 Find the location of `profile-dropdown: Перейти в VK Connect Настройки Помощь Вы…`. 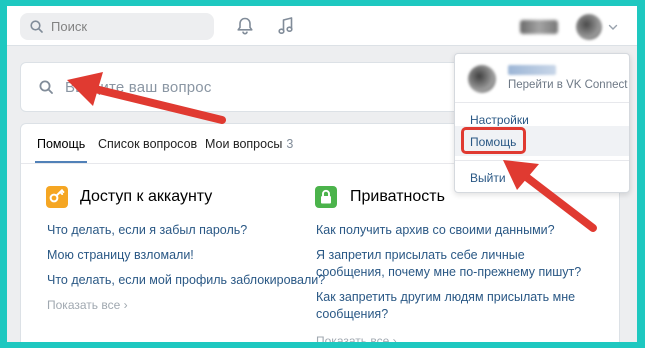

profile-dropdown: Перейти в VK Connect Настройки Помощь Вы… is located at coordinates (542, 123).